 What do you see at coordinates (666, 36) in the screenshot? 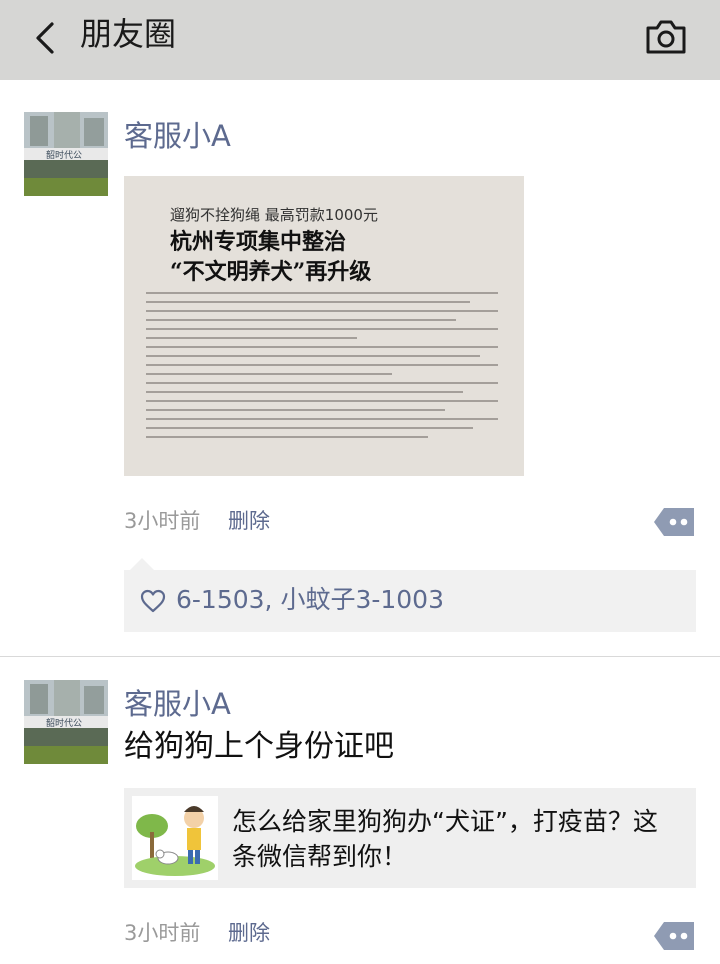
I see `camera-icon` at bounding box center [666, 36].